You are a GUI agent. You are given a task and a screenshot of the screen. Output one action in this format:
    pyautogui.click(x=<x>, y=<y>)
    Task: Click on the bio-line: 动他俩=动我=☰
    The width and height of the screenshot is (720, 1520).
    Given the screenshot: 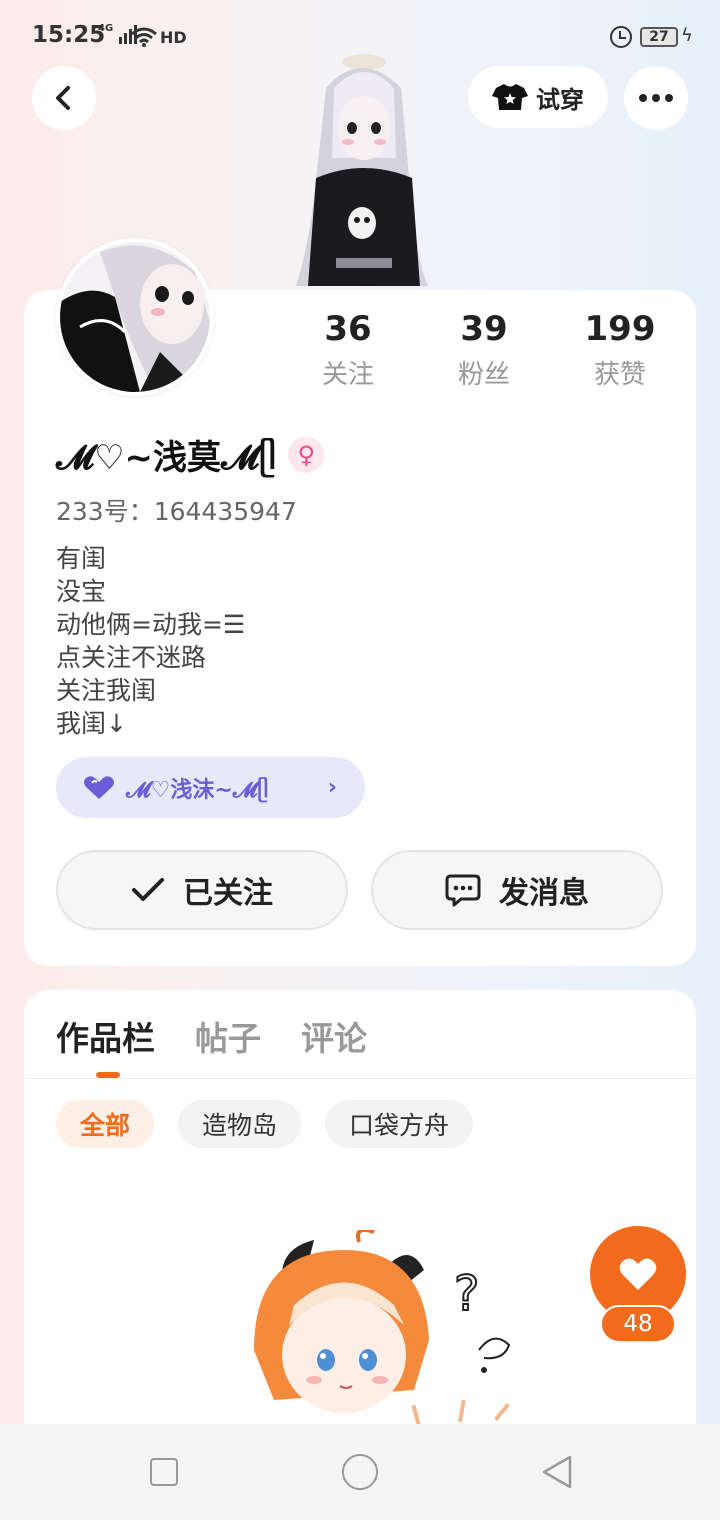 What is the action you would take?
    pyautogui.click(x=151, y=624)
    